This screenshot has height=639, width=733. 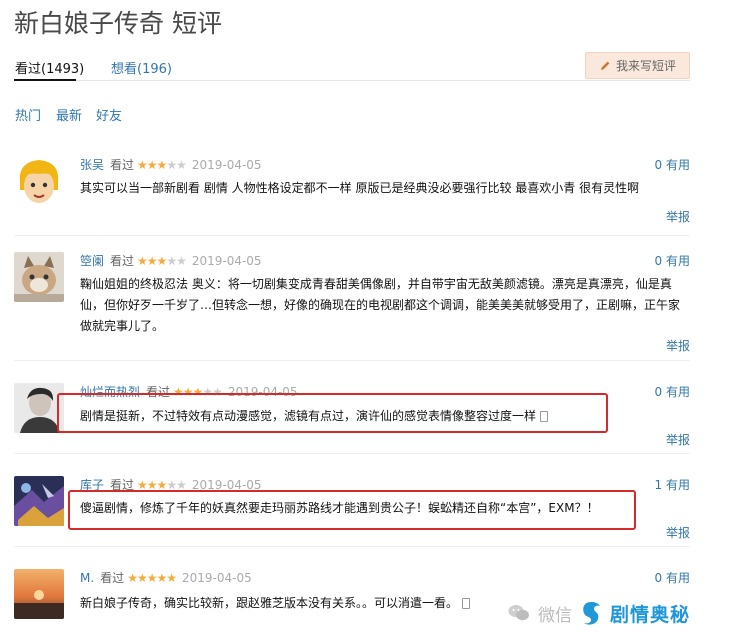 I want to click on write-review-button: 我来写短评, so click(x=637, y=65).